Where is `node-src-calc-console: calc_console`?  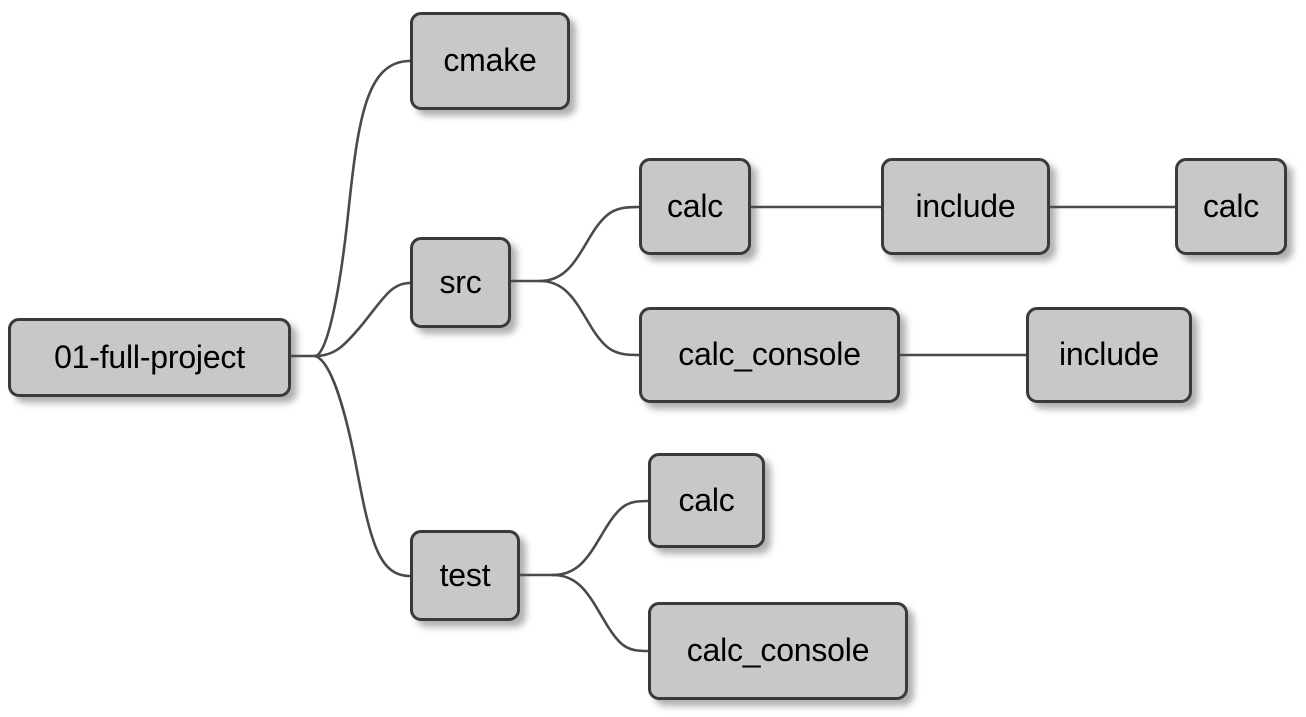 node-src-calc-console: calc_console is located at coordinates (769, 355).